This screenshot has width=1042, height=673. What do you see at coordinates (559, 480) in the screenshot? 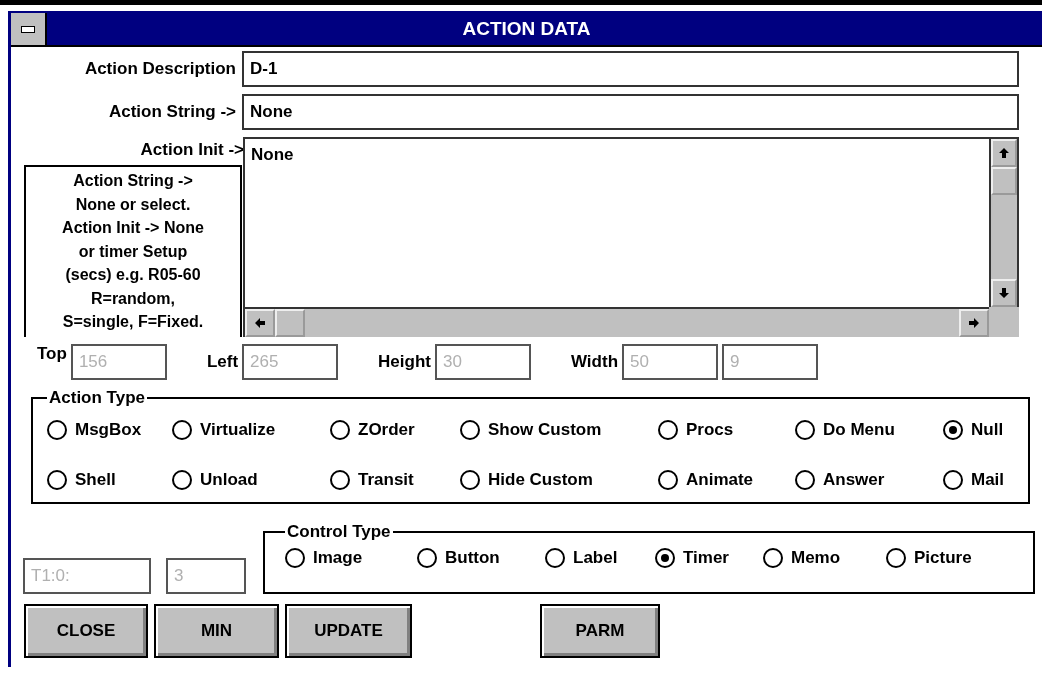
I see `radio-option: Hide Custom` at bounding box center [559, 480].